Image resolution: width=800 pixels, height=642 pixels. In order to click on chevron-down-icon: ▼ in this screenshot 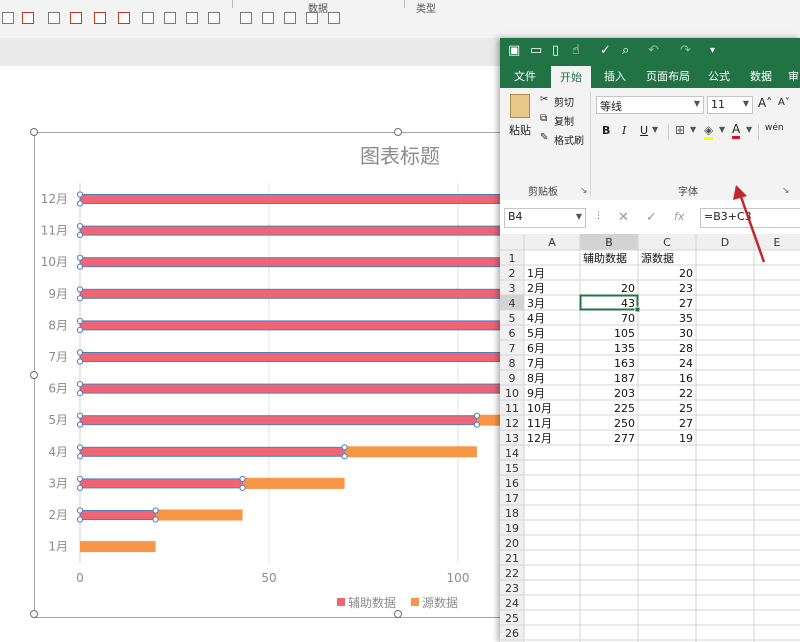, I will do `click(746, 103)`.